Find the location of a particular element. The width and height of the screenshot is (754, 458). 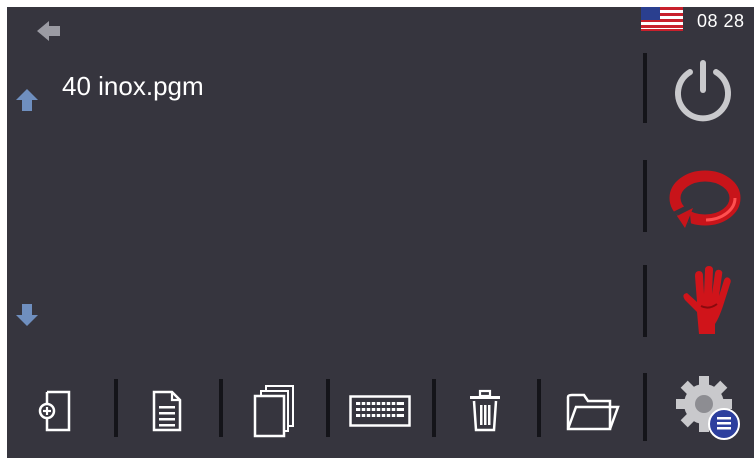

new-file-button is located at coordinates (55, 411).